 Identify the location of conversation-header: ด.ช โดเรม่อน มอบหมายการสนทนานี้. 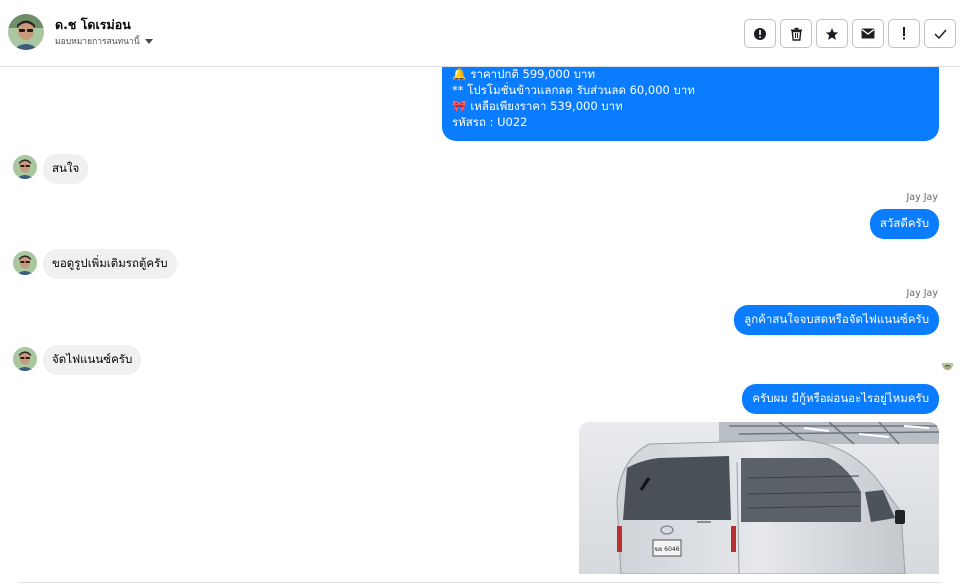
(480, 33).